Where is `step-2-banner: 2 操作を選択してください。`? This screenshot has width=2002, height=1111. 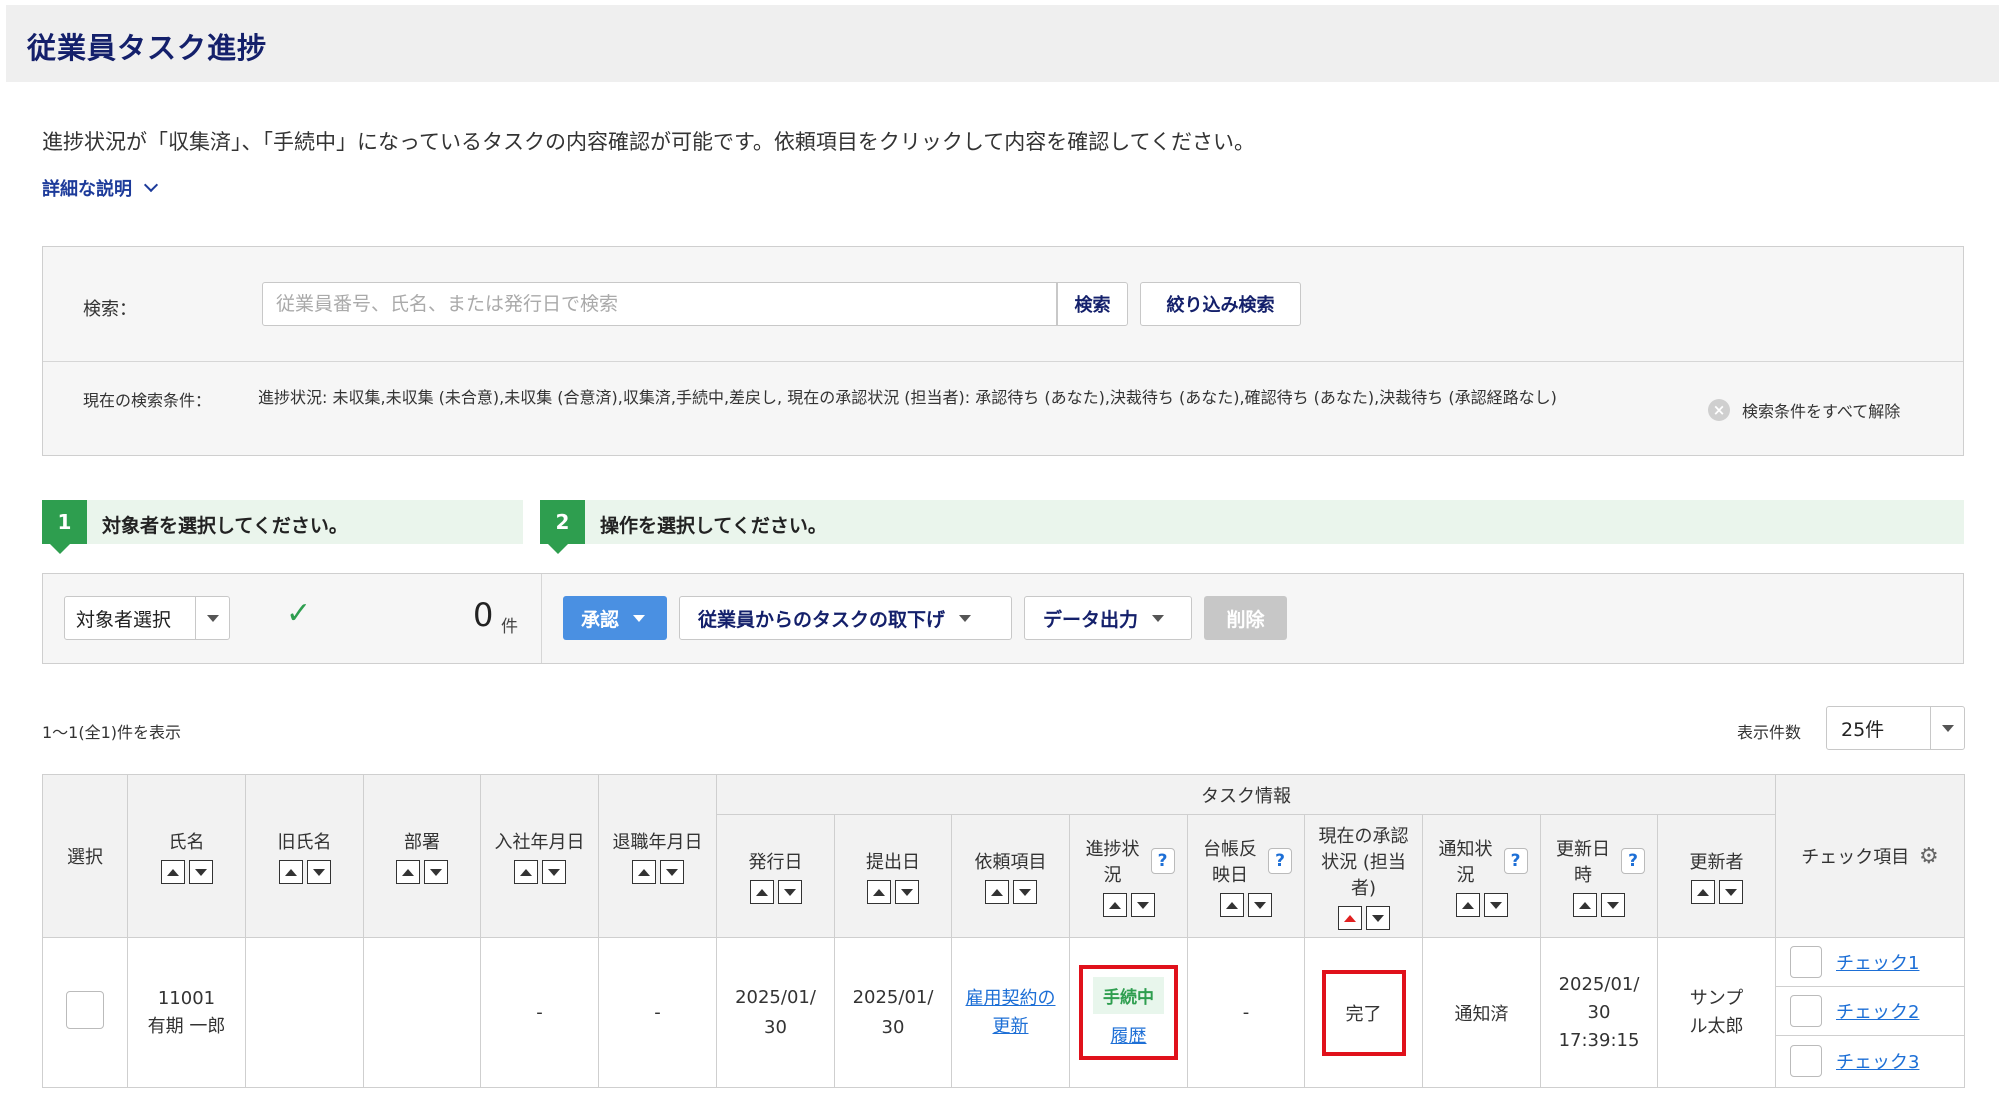
step-2-banner: 2 操作を選択してください。 is located at coordinates (1252, 527).